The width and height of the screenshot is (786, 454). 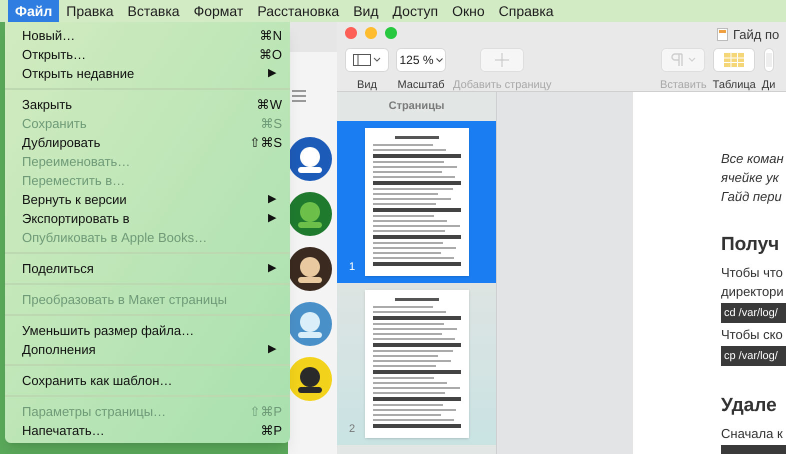 I want to click on menu-bar-item: Вид, so click(x=366, y=11).